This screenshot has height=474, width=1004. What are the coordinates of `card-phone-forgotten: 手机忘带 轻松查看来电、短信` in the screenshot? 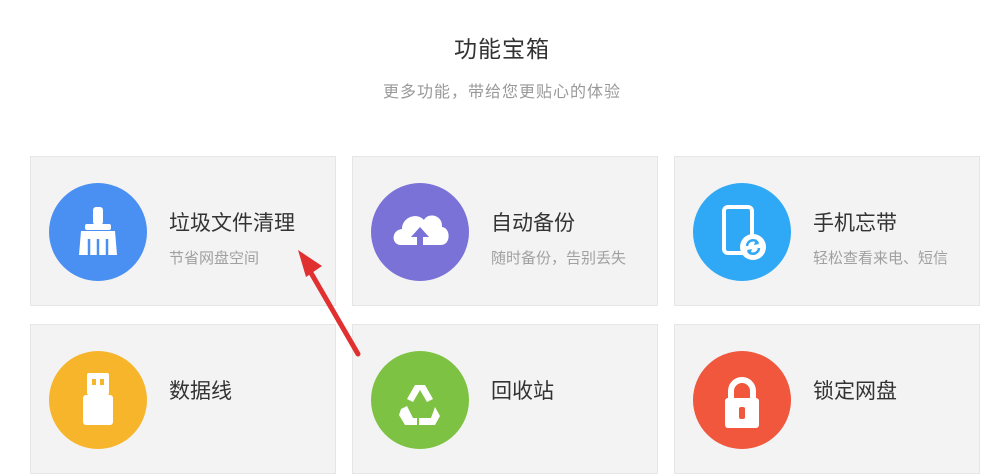 It's located at (827, 231).